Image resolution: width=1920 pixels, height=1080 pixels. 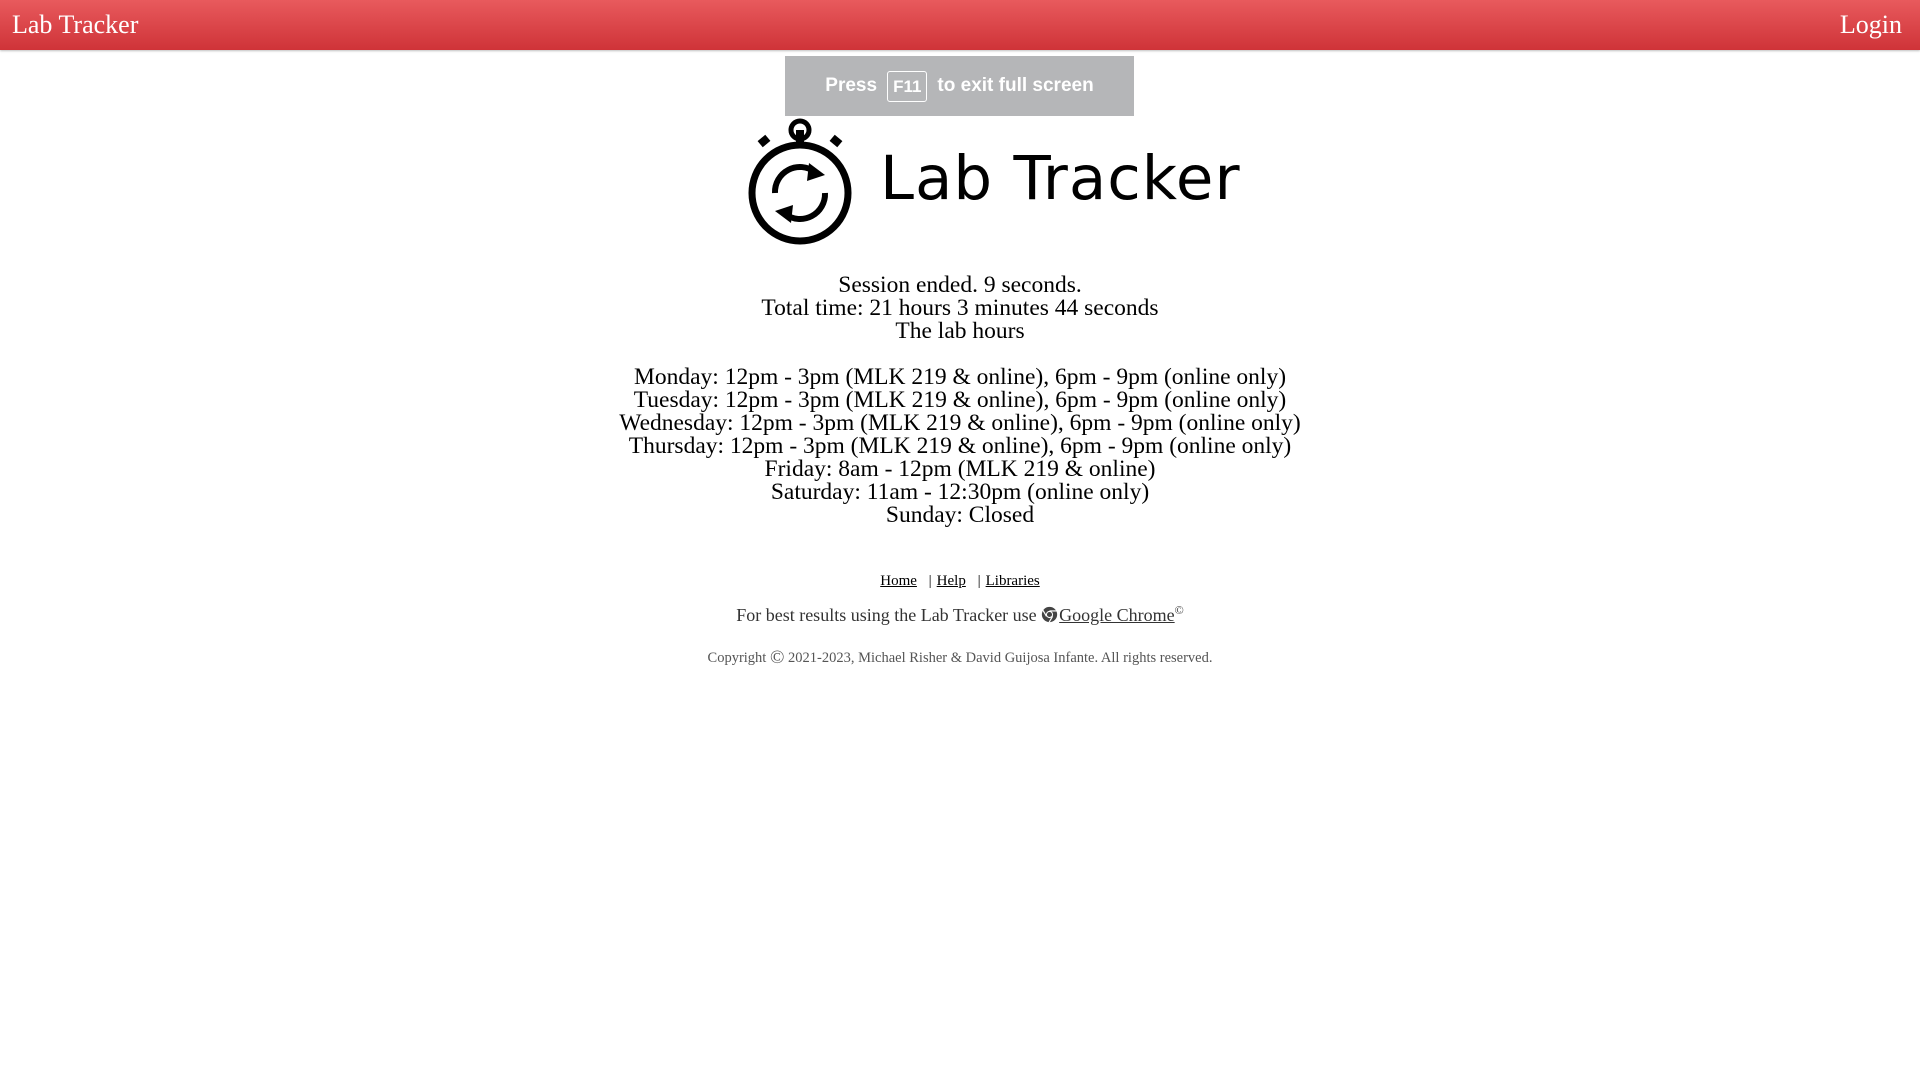 I want to click on footer-link-help: Help, so click(x=951, y=581).